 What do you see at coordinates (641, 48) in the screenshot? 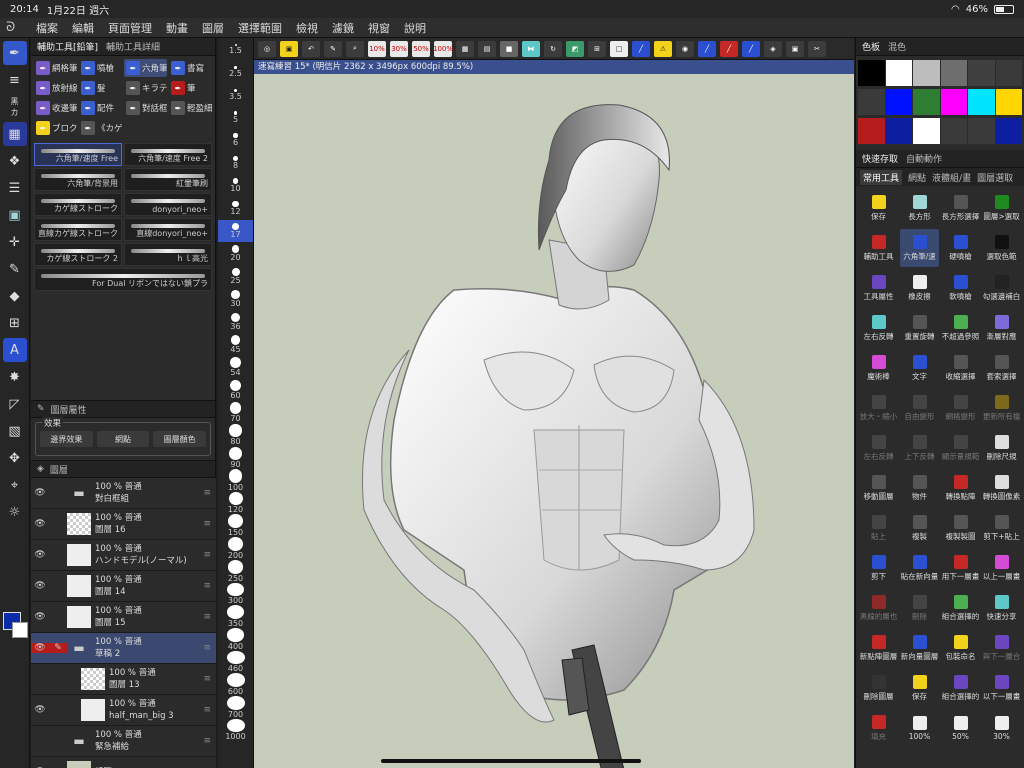
I see `pencil-icon: ╱` at bounding box center [641, 48].